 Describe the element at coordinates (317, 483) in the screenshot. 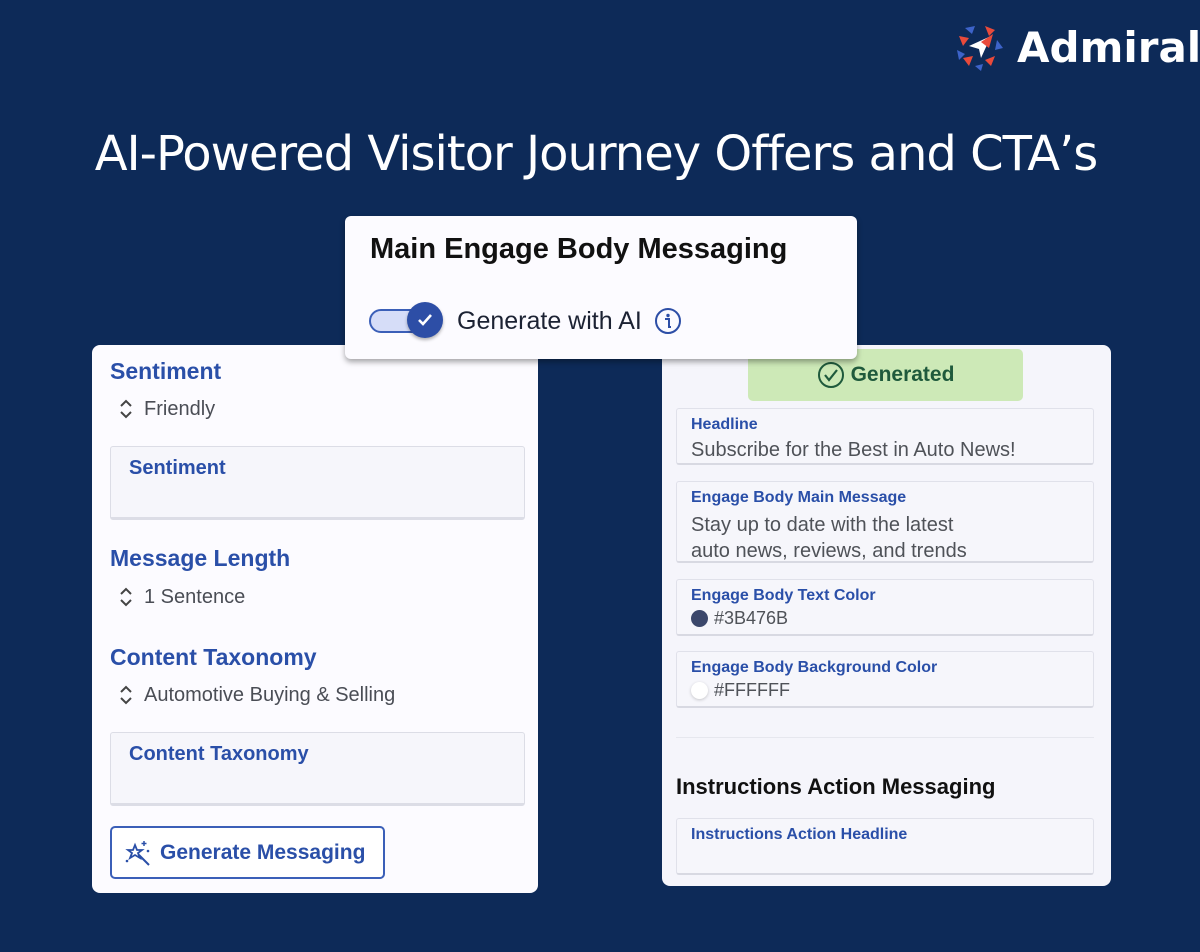

I see `sentiment-field: Sentiment` at that location.